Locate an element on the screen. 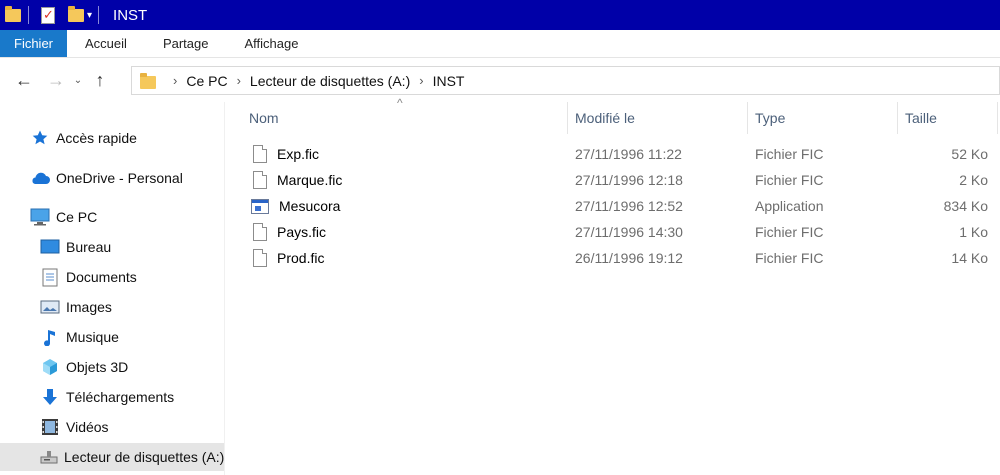  desktop-icon is located at coordinates (50, 247).